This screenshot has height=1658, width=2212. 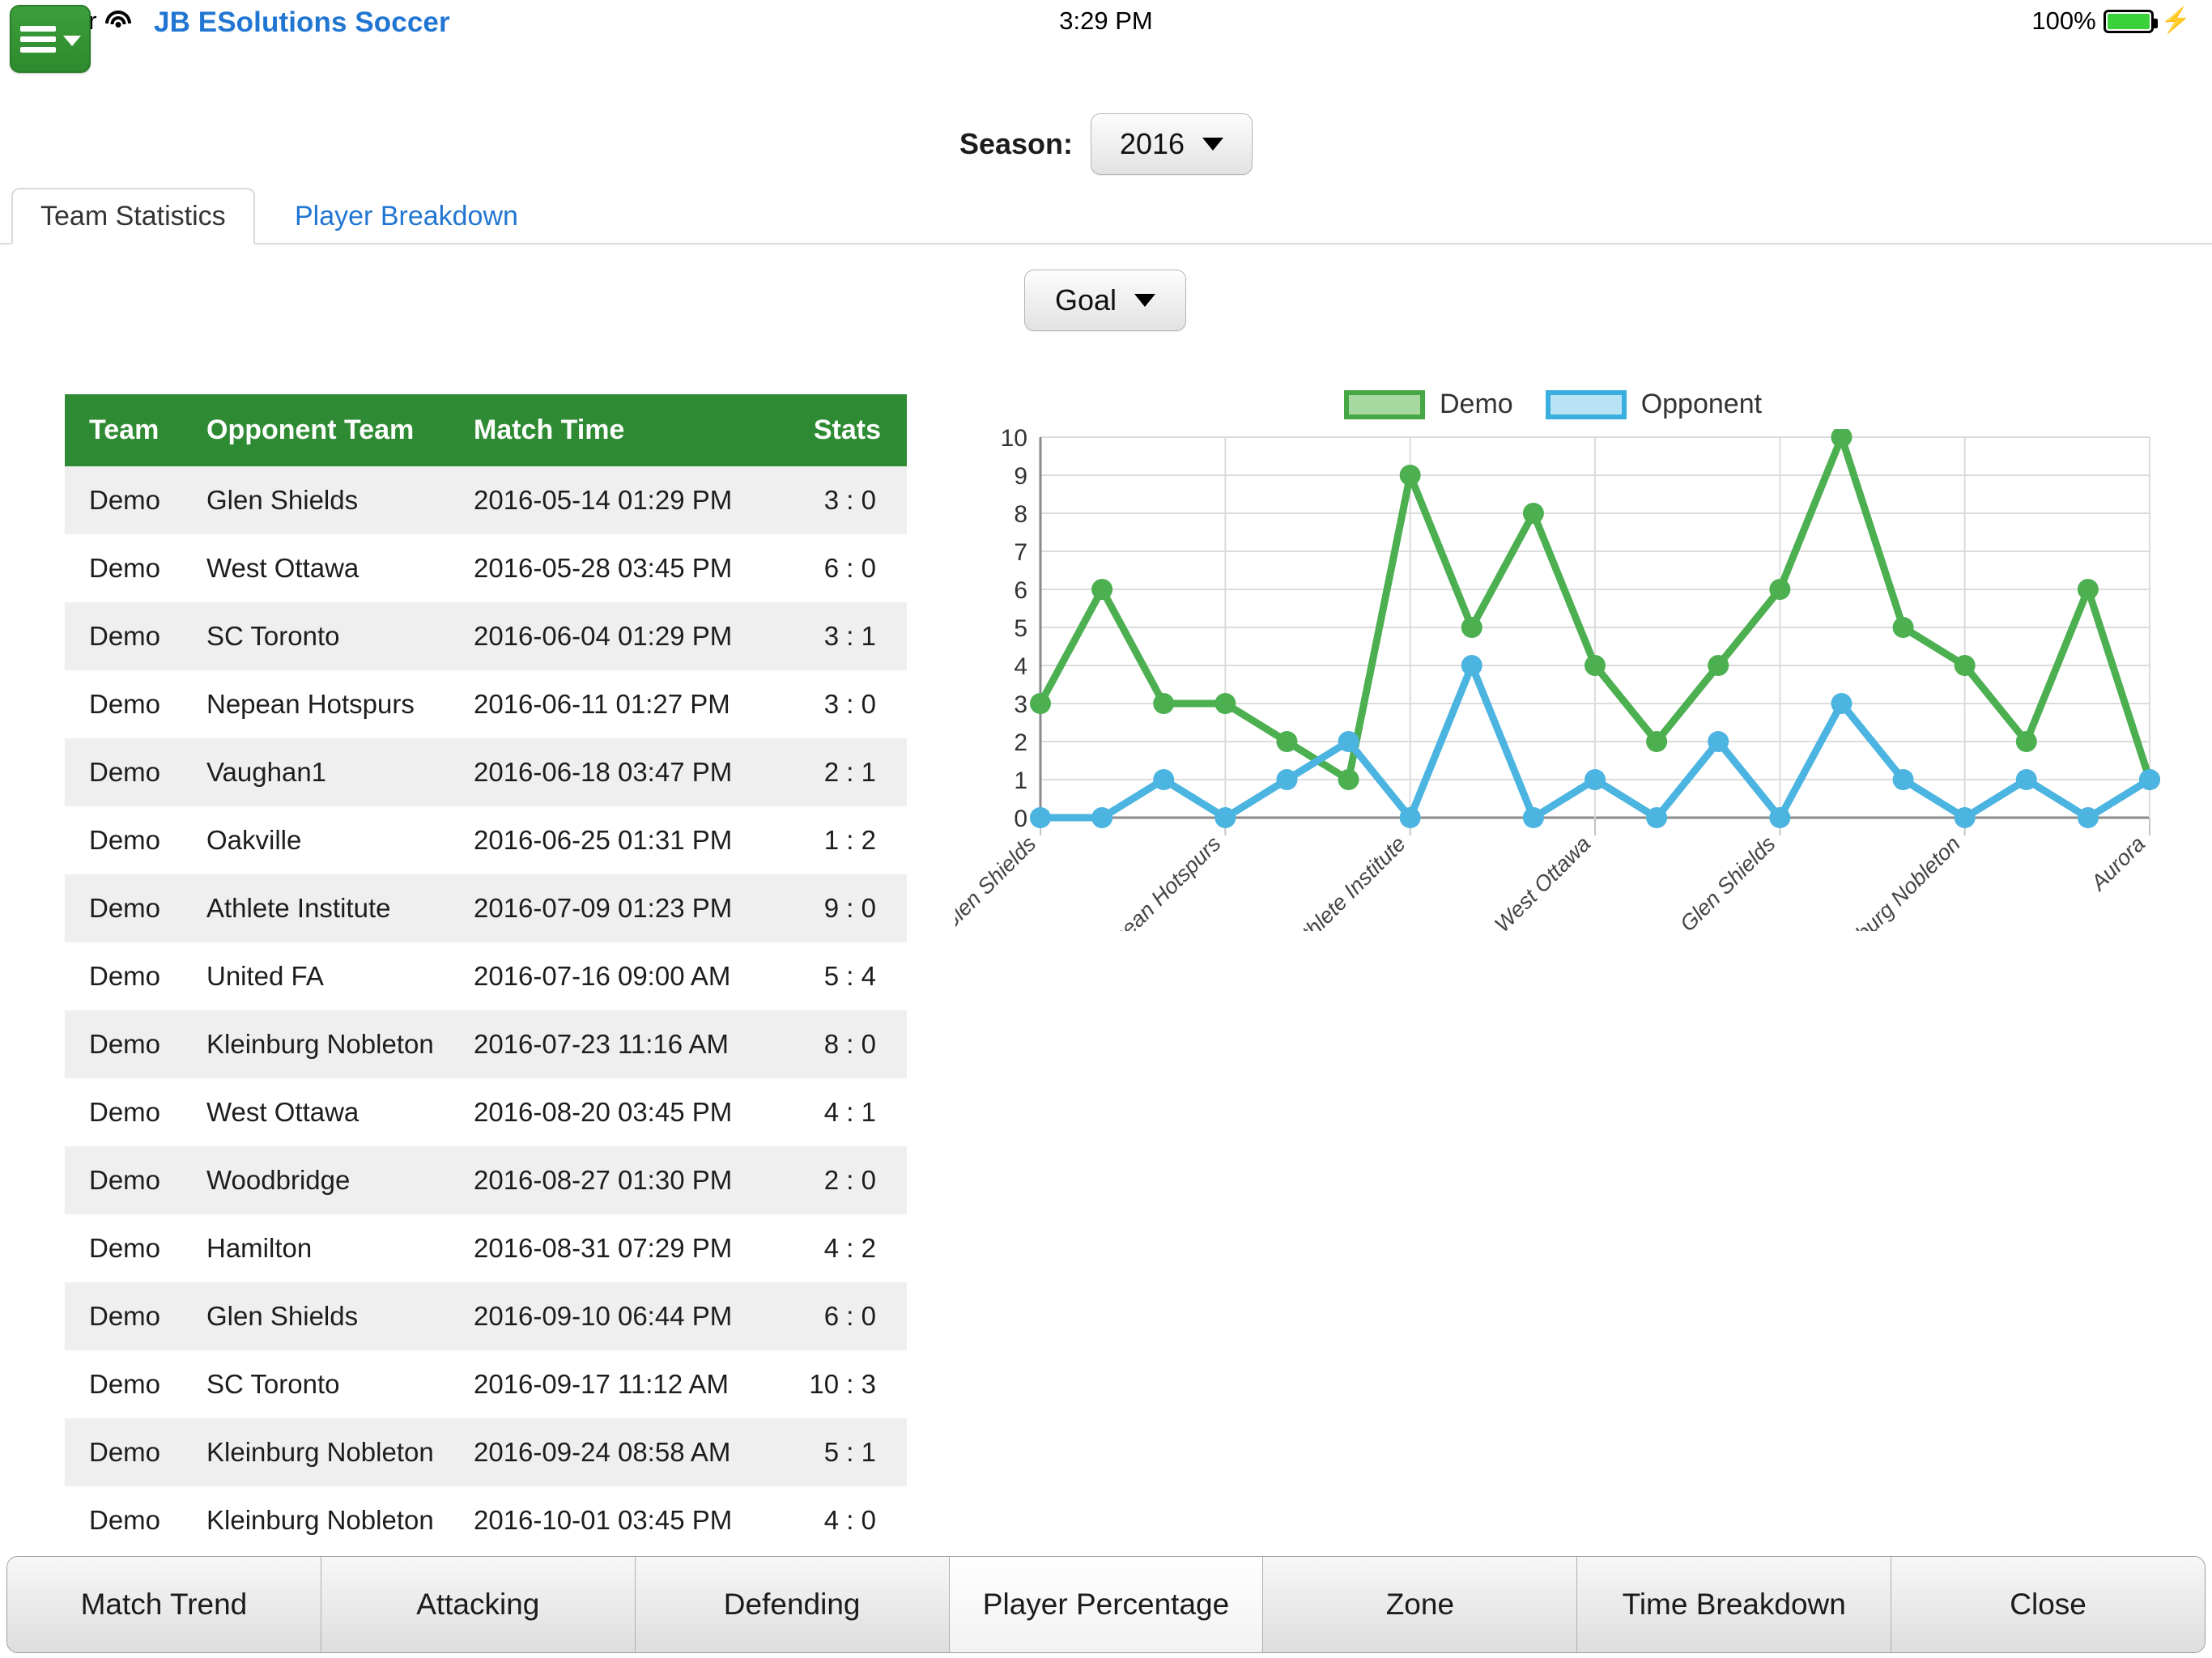 What do you see at coordinates (1385, 404) in the screenshot?
I see `legend-swatch-demo` at bounding box center [1385, 404].